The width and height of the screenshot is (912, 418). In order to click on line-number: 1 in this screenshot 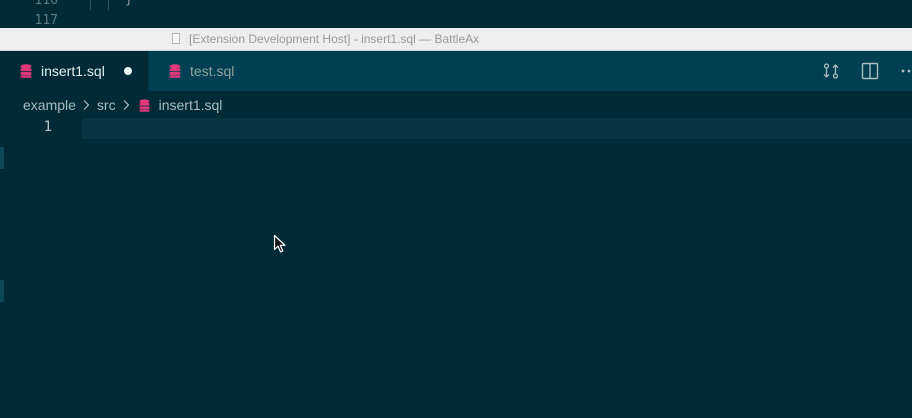, I will do `click(47, 127)`.